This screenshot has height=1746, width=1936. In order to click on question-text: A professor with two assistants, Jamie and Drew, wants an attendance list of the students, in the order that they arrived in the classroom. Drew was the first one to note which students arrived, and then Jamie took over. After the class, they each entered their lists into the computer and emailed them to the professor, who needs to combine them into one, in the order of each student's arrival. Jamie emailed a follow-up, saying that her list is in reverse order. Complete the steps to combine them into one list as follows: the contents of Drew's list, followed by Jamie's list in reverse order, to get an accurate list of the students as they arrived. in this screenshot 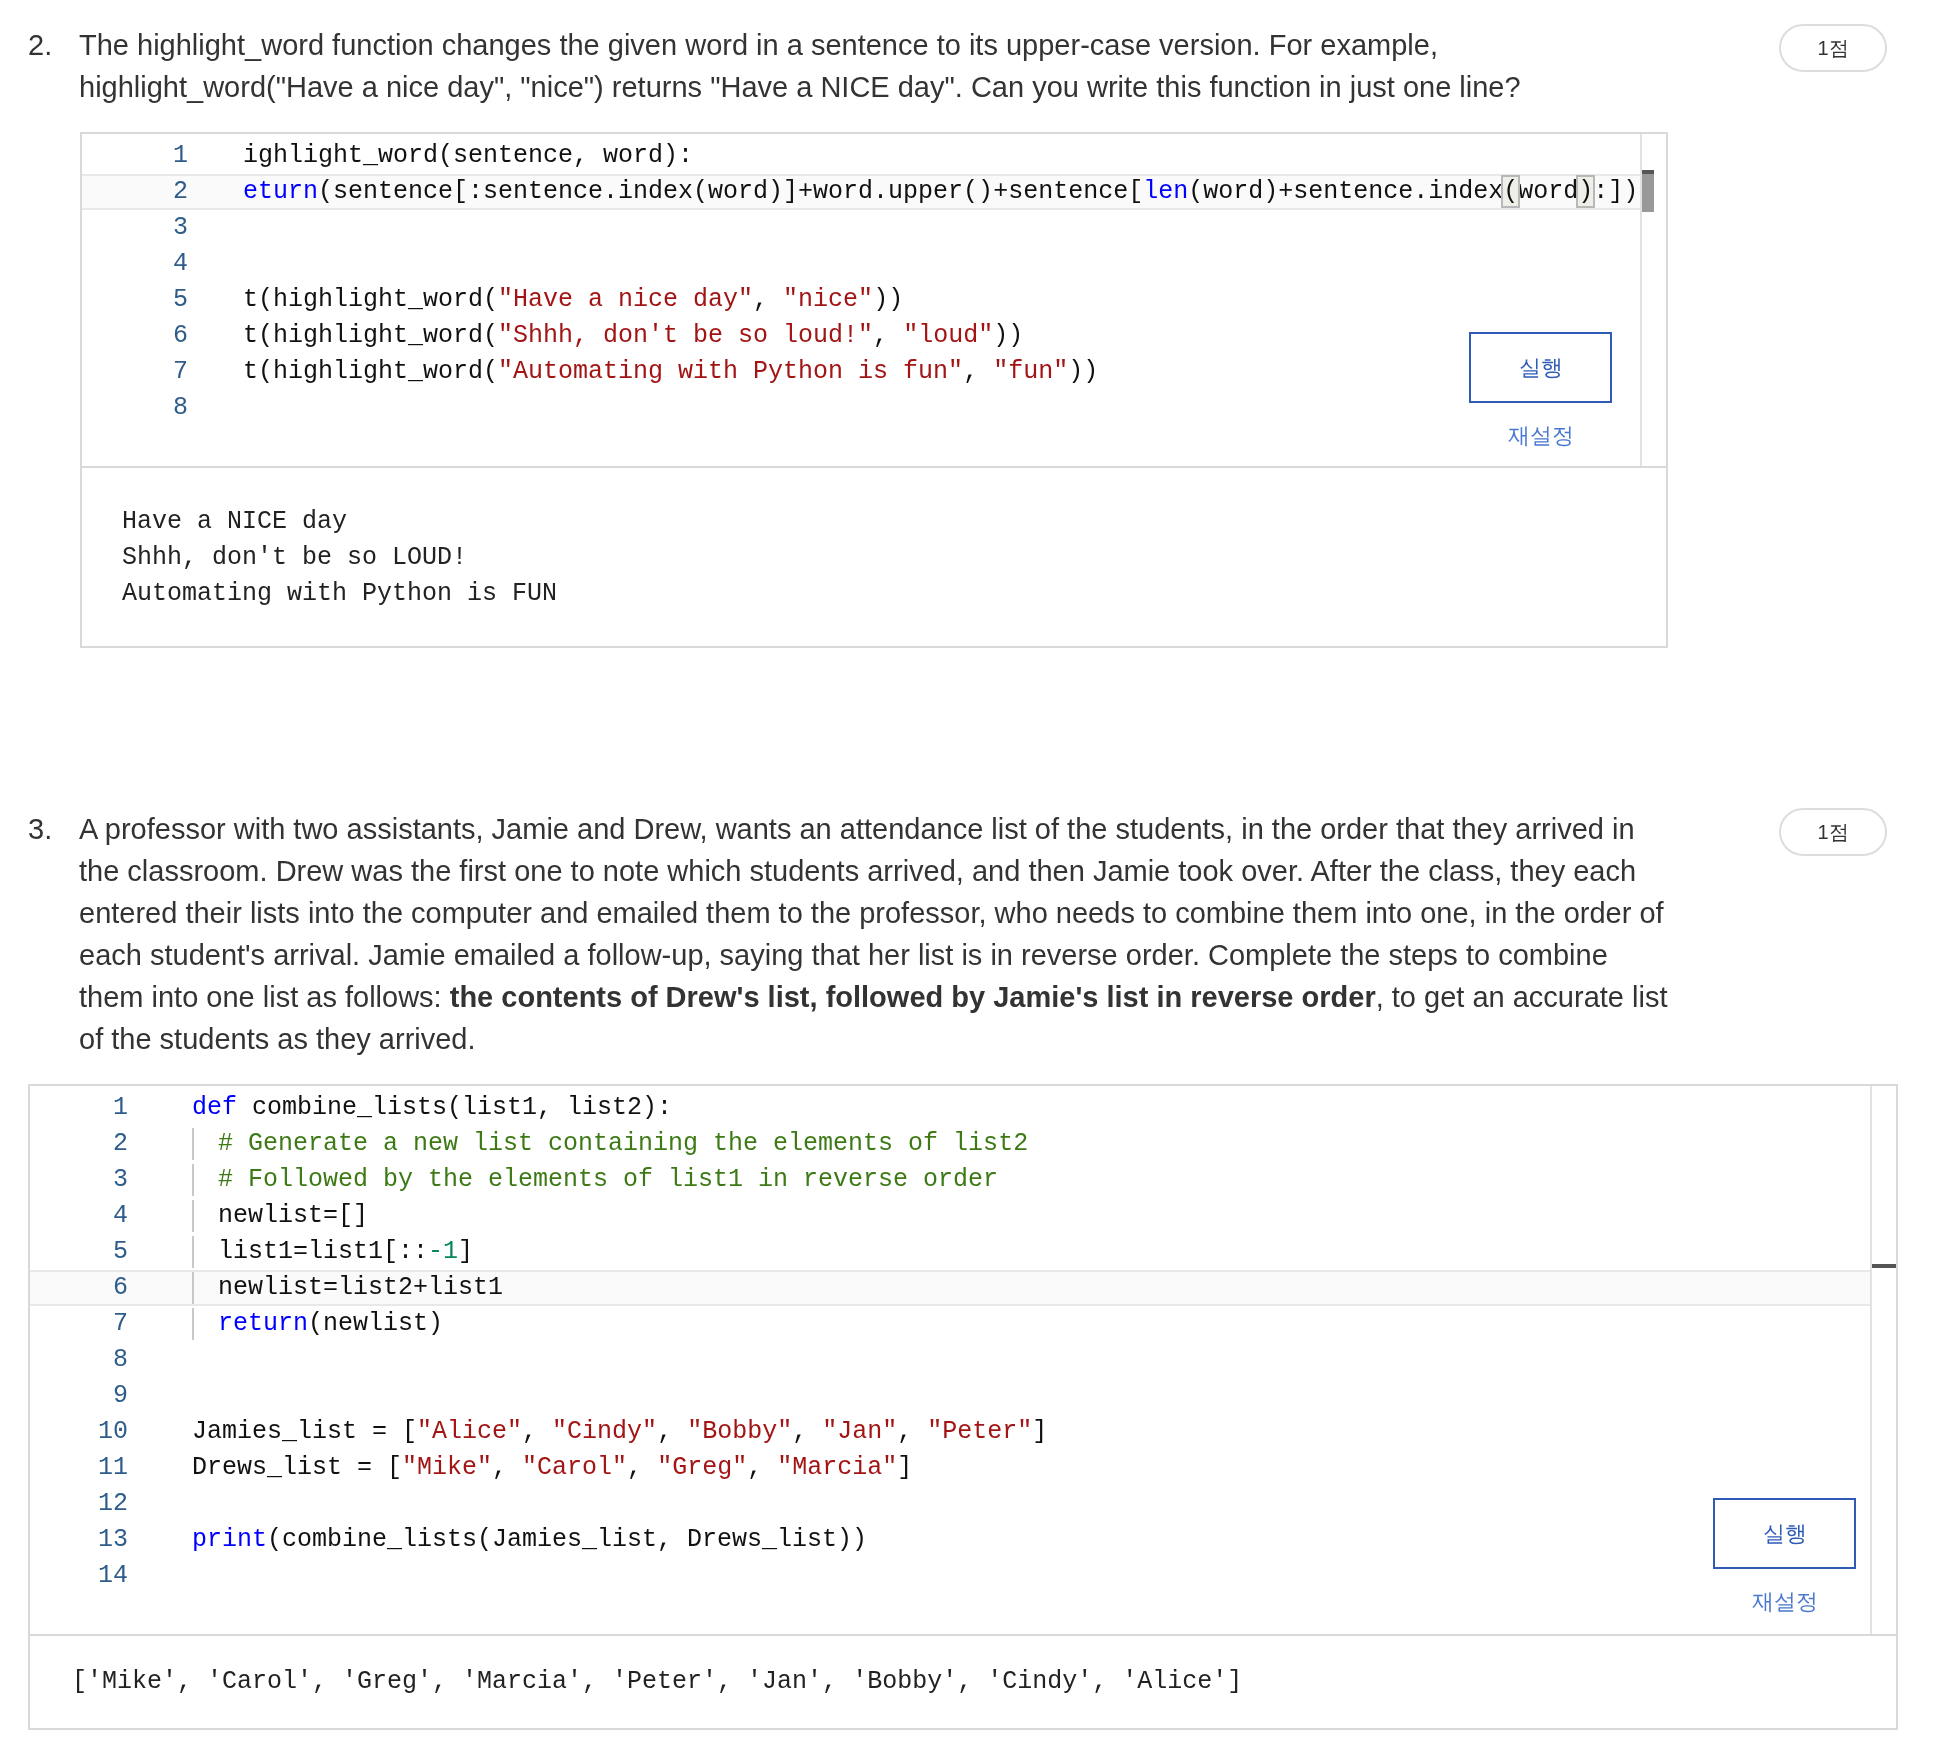, I will do `click(874, 934)`.